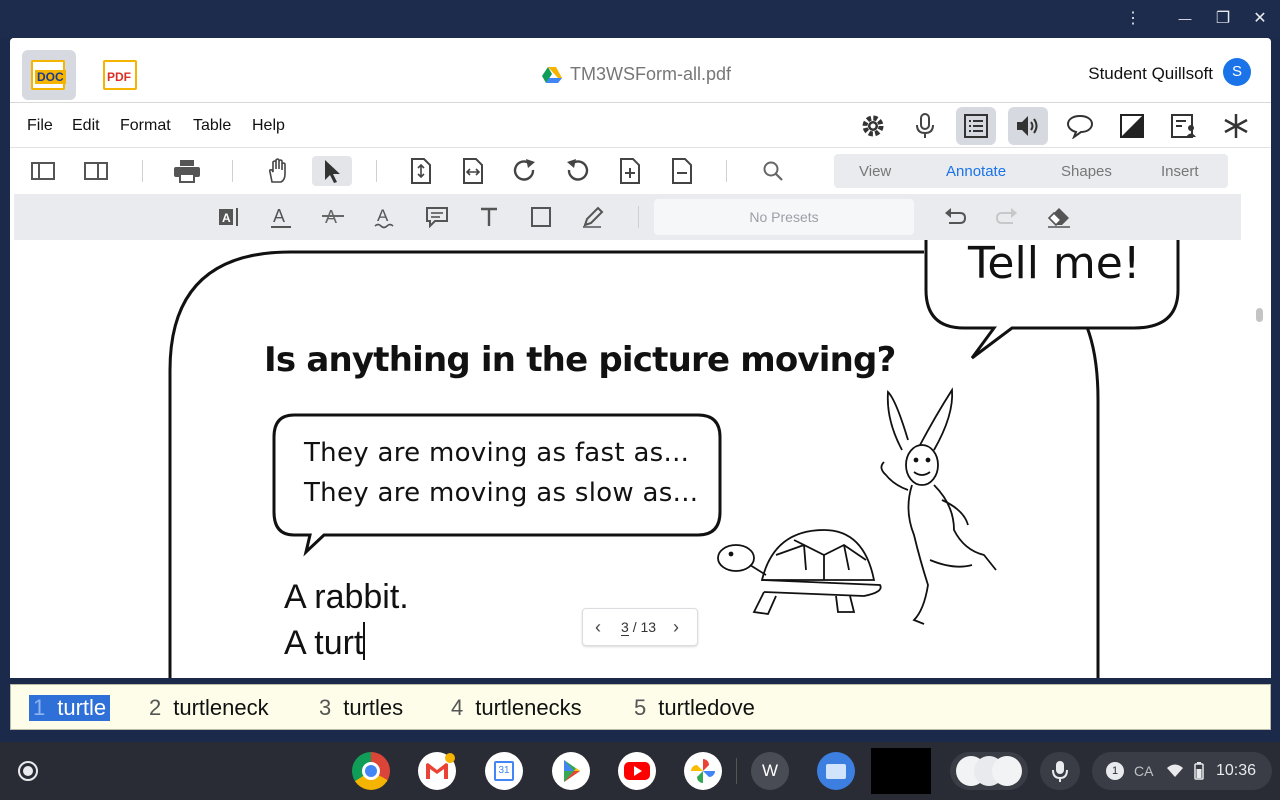 The image size is (1280, 800). What do you see at coordinates (976, 126) in the screenshot?
I see `reading-list-icon` at bounding box center [976, 126].